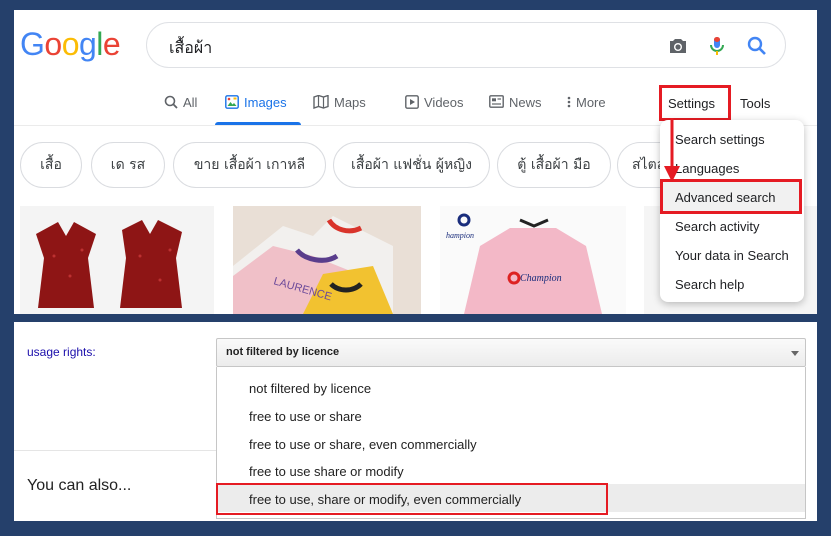 The image size is (831, 536). I want to click on option-highlight-box, so click(412, 499).